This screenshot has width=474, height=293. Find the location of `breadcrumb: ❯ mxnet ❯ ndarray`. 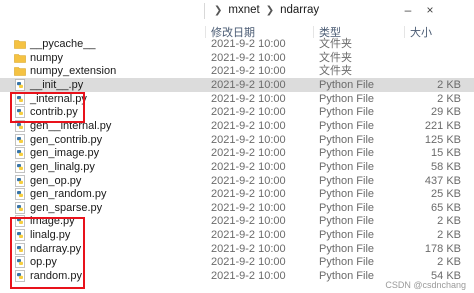

breadcrumb: ❯ mxnet ❯ ndarray is located at coordinates (266, 10).